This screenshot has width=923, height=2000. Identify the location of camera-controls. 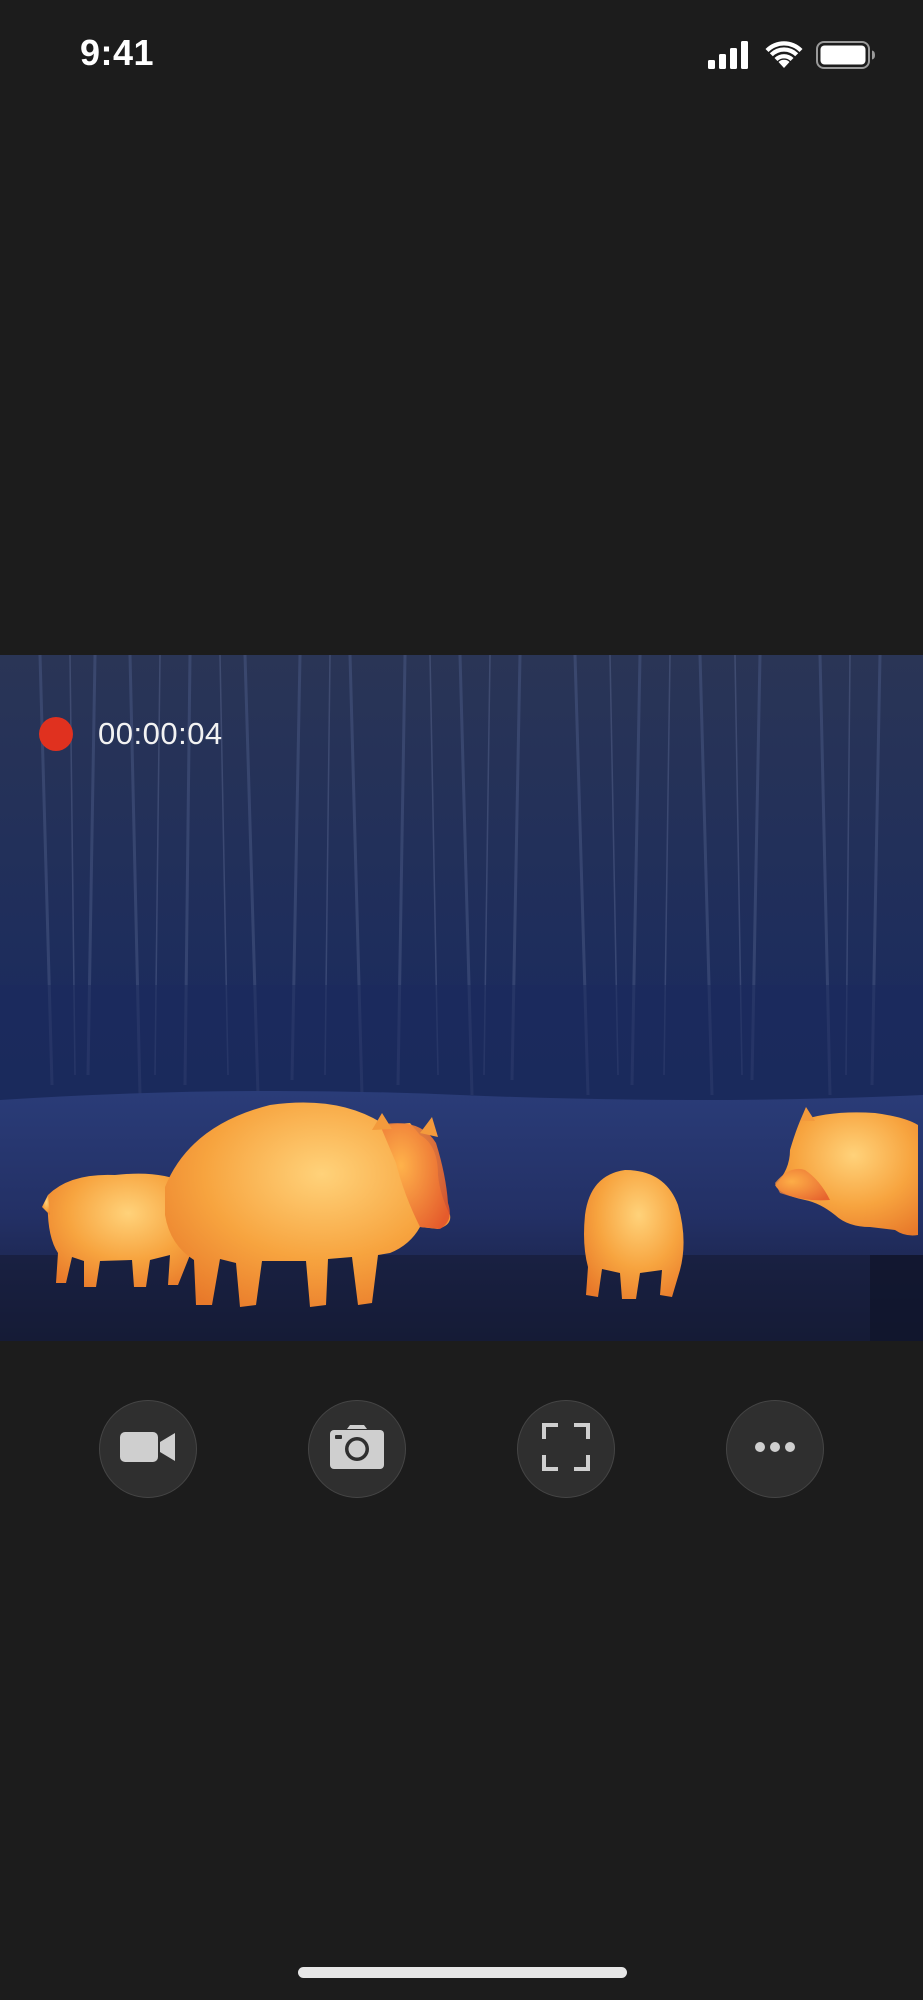
(461, 1449).